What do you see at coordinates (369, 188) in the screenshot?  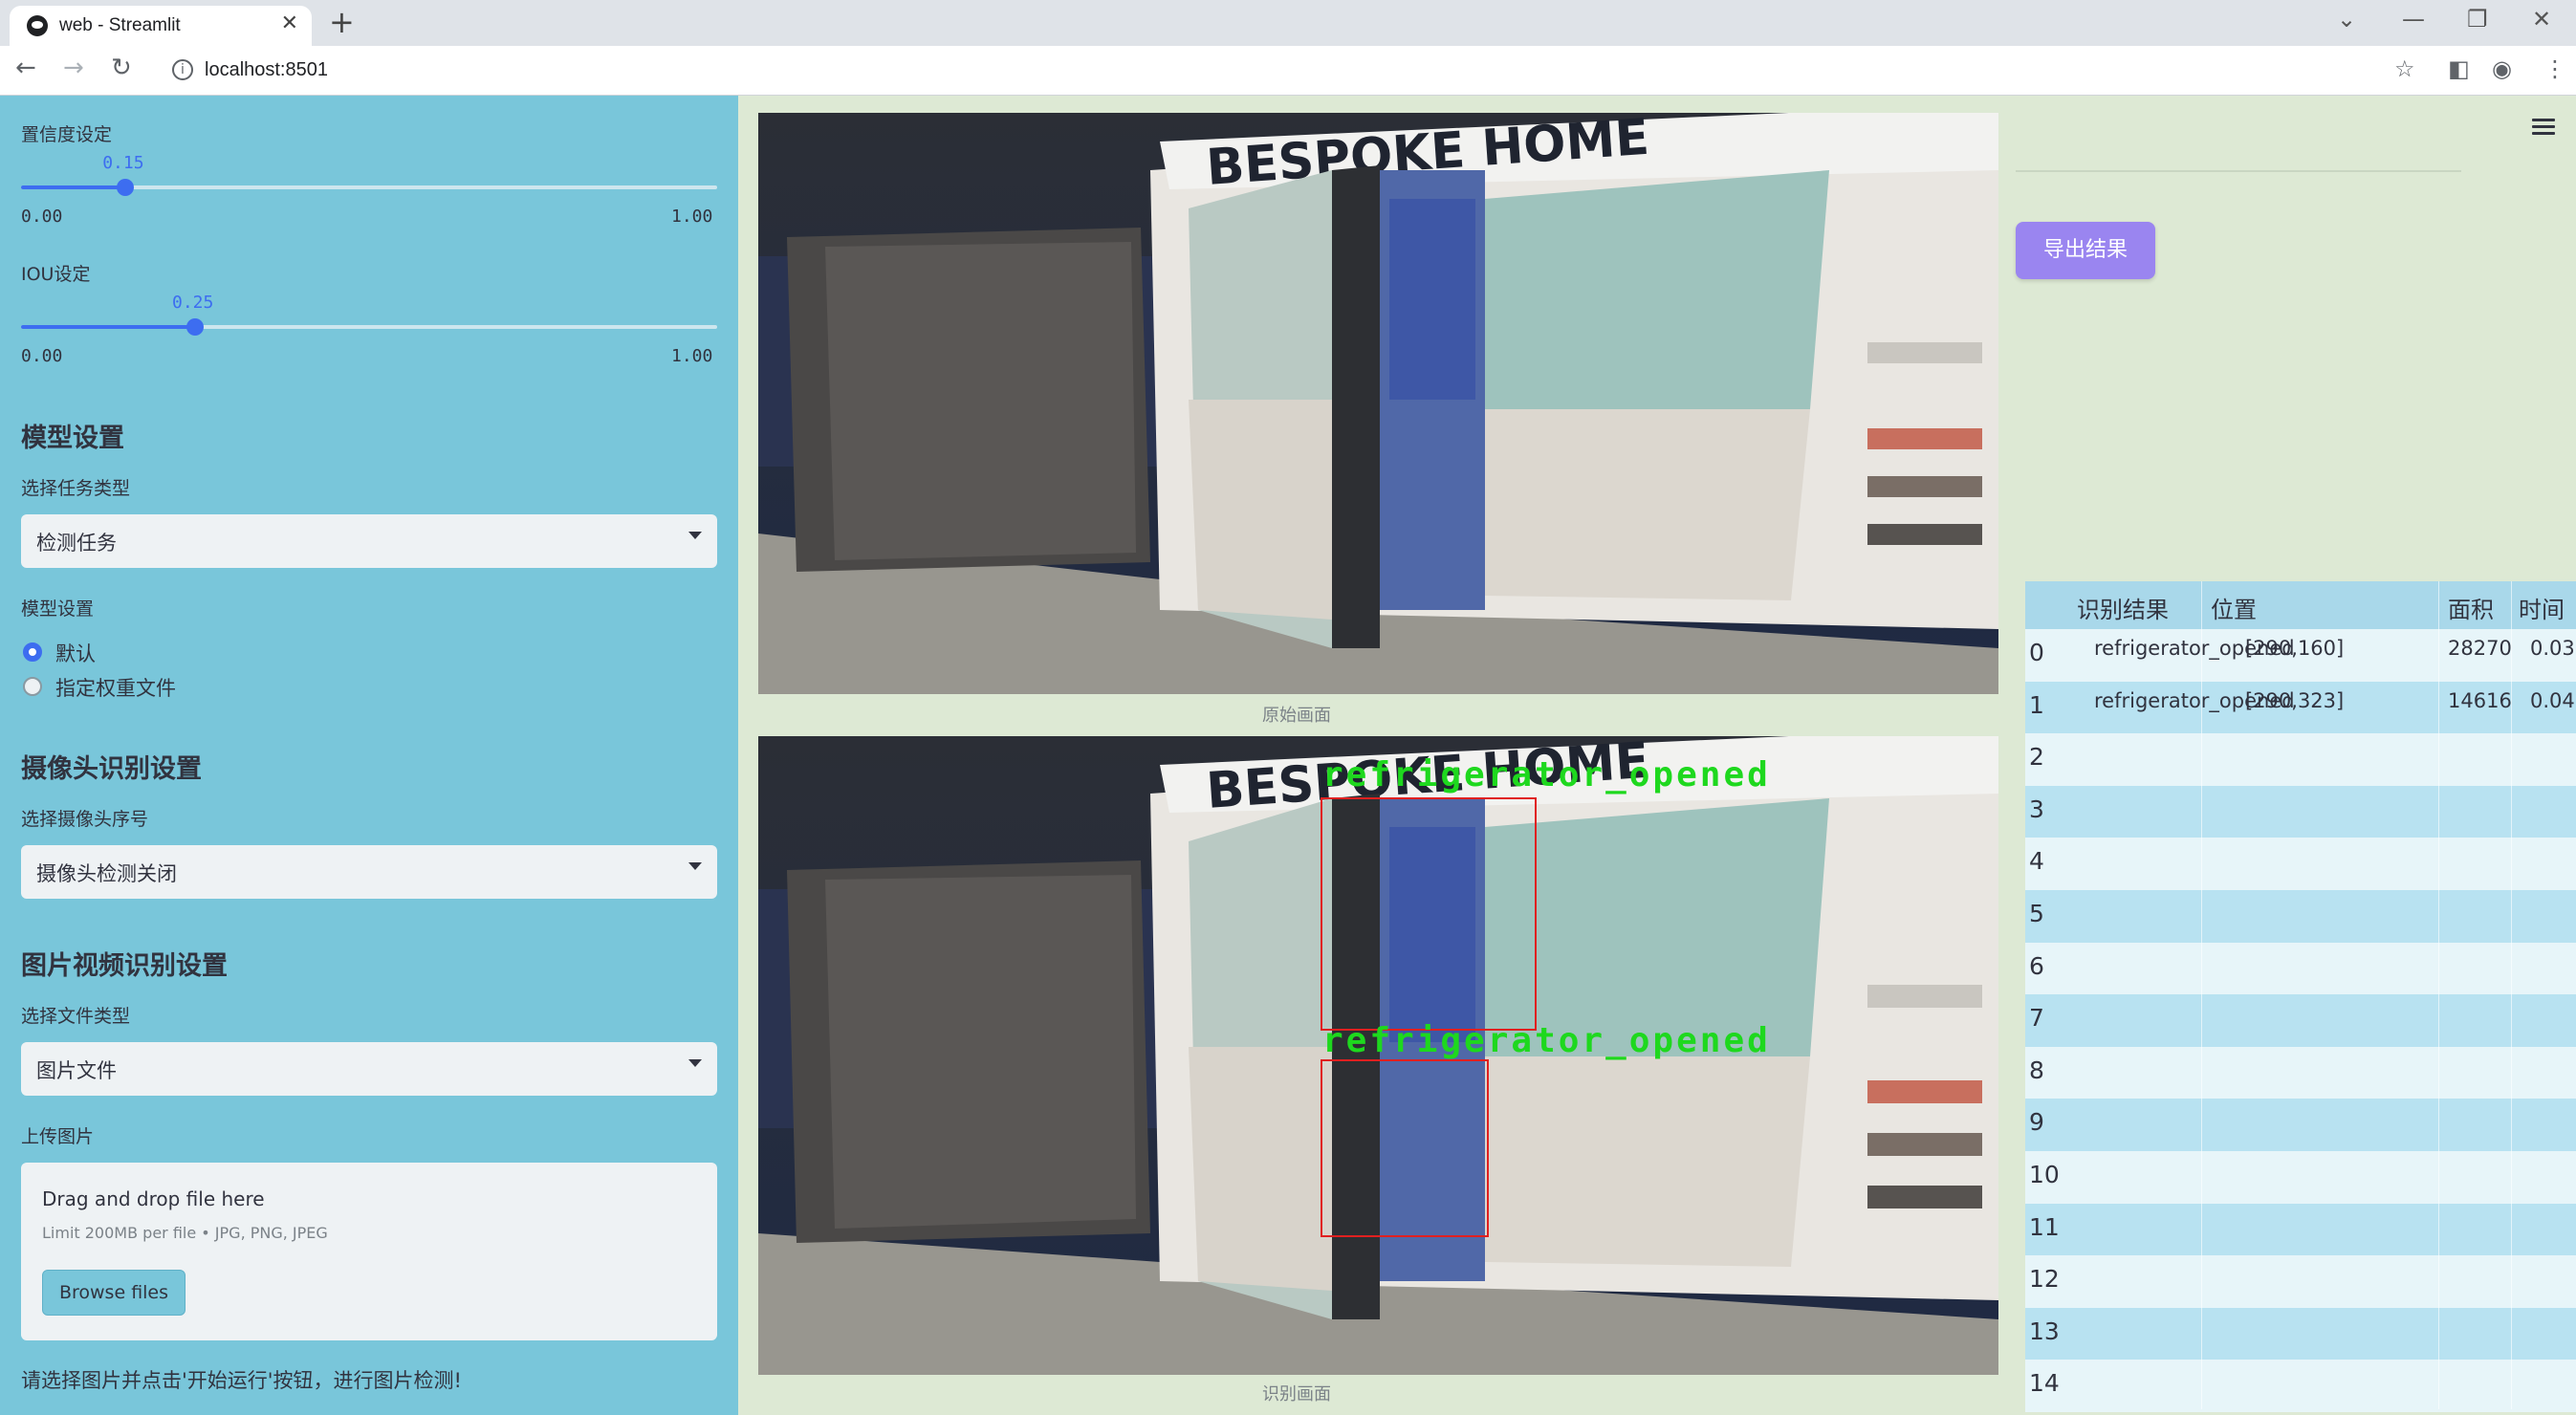 I see `confidence-slider` at bounding box center [369, 188].